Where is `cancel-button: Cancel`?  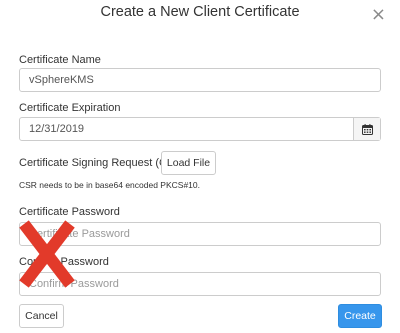
cancel-button: Cancel is located at coordinates (41, 316).